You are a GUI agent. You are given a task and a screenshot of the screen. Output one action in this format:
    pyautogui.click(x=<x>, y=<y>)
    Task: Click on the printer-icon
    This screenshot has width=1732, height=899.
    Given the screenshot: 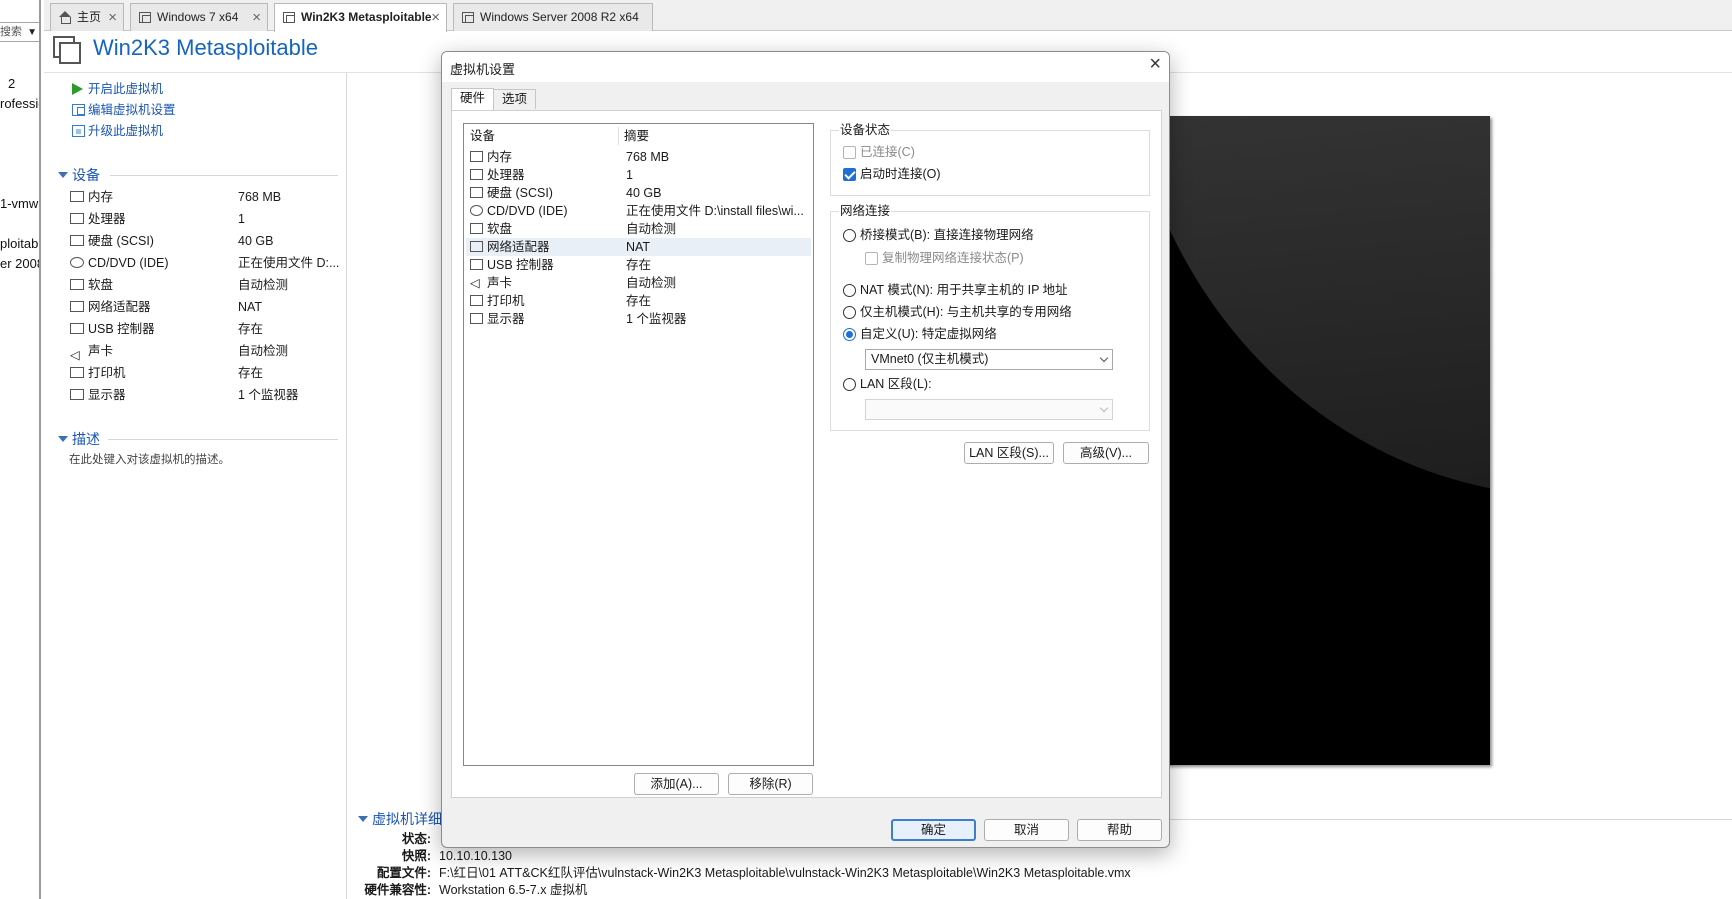 What is the action you would take?
    pyautogui.click(x=77, y=372)
    